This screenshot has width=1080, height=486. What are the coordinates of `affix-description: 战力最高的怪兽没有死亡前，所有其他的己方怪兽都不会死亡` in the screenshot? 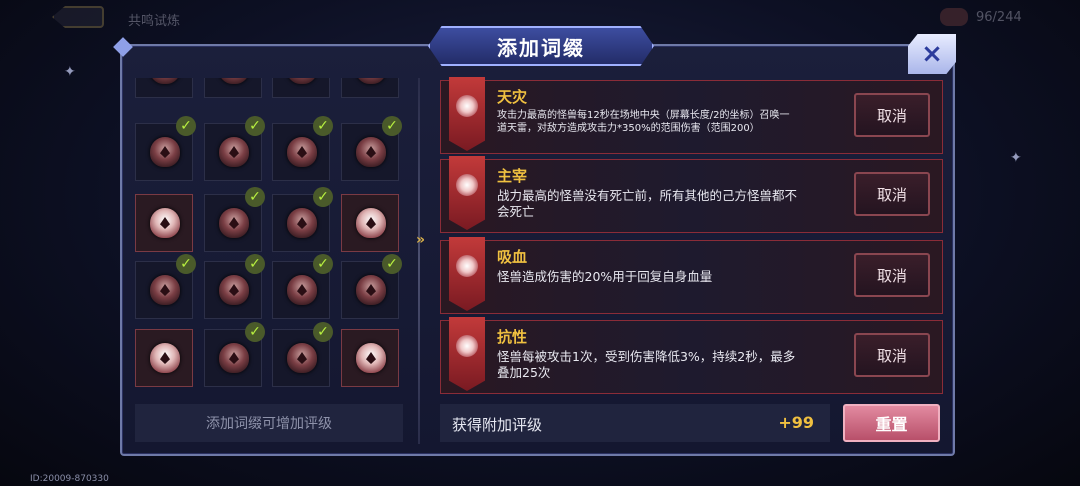 It's located at (647, 203).